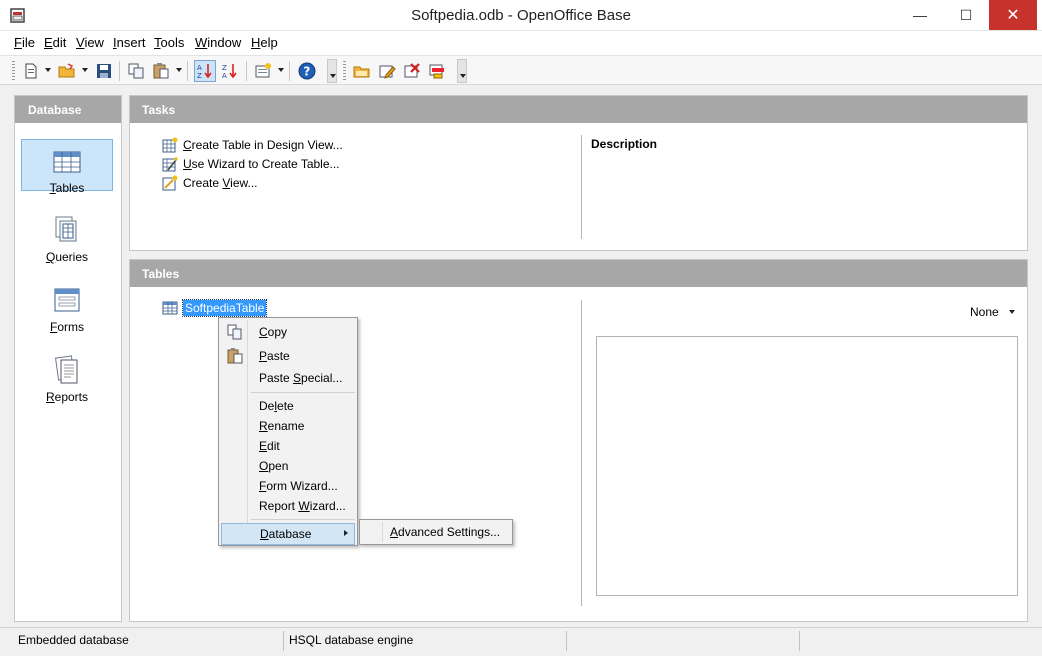 Image resolution: width=1042 pixels, height=656 pixels. I want to click on database-item-reports-mnemonic: R, so click(50, 397).